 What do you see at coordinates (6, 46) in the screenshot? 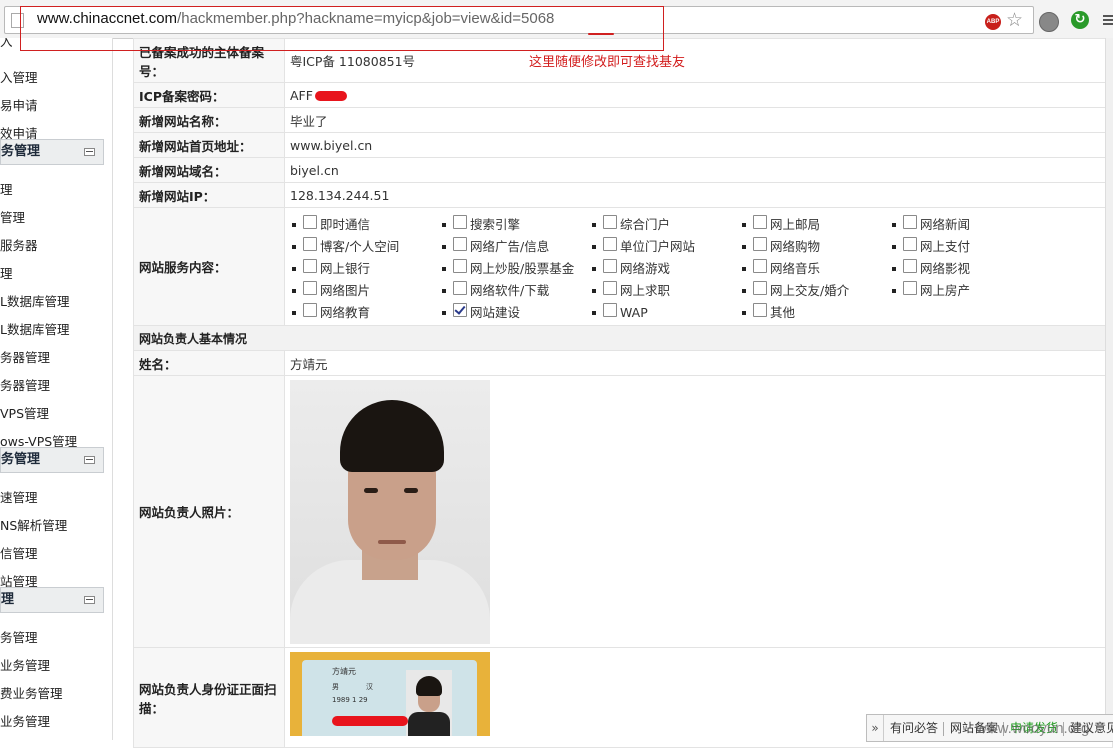
I see `sidebar-item-partial: 入` at bounding box center [6, 46].